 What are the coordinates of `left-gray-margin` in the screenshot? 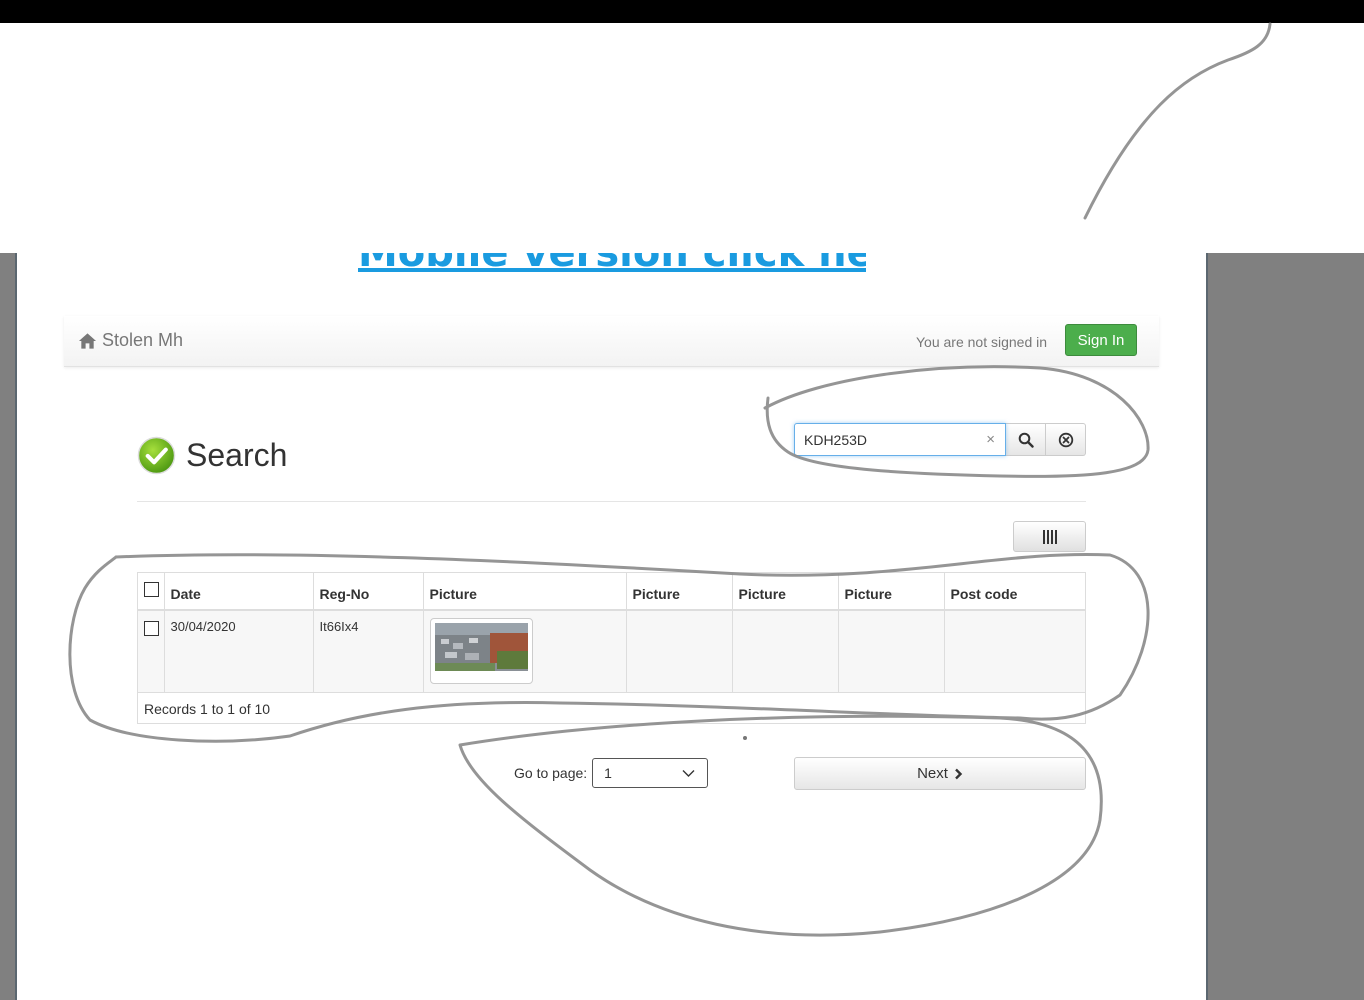 It's located at (8, 626).